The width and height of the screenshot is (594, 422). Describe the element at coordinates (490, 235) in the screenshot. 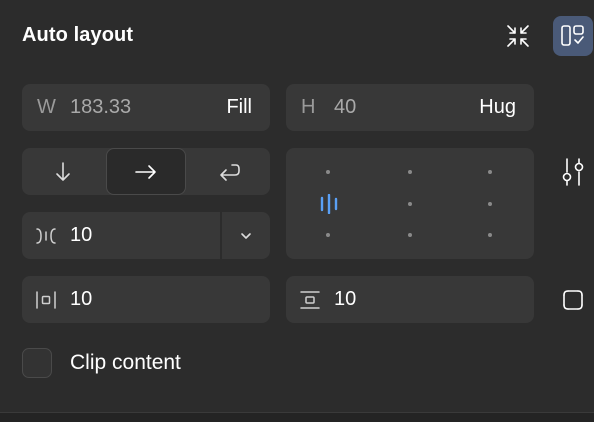

I see `align-bottom-right` at that location.